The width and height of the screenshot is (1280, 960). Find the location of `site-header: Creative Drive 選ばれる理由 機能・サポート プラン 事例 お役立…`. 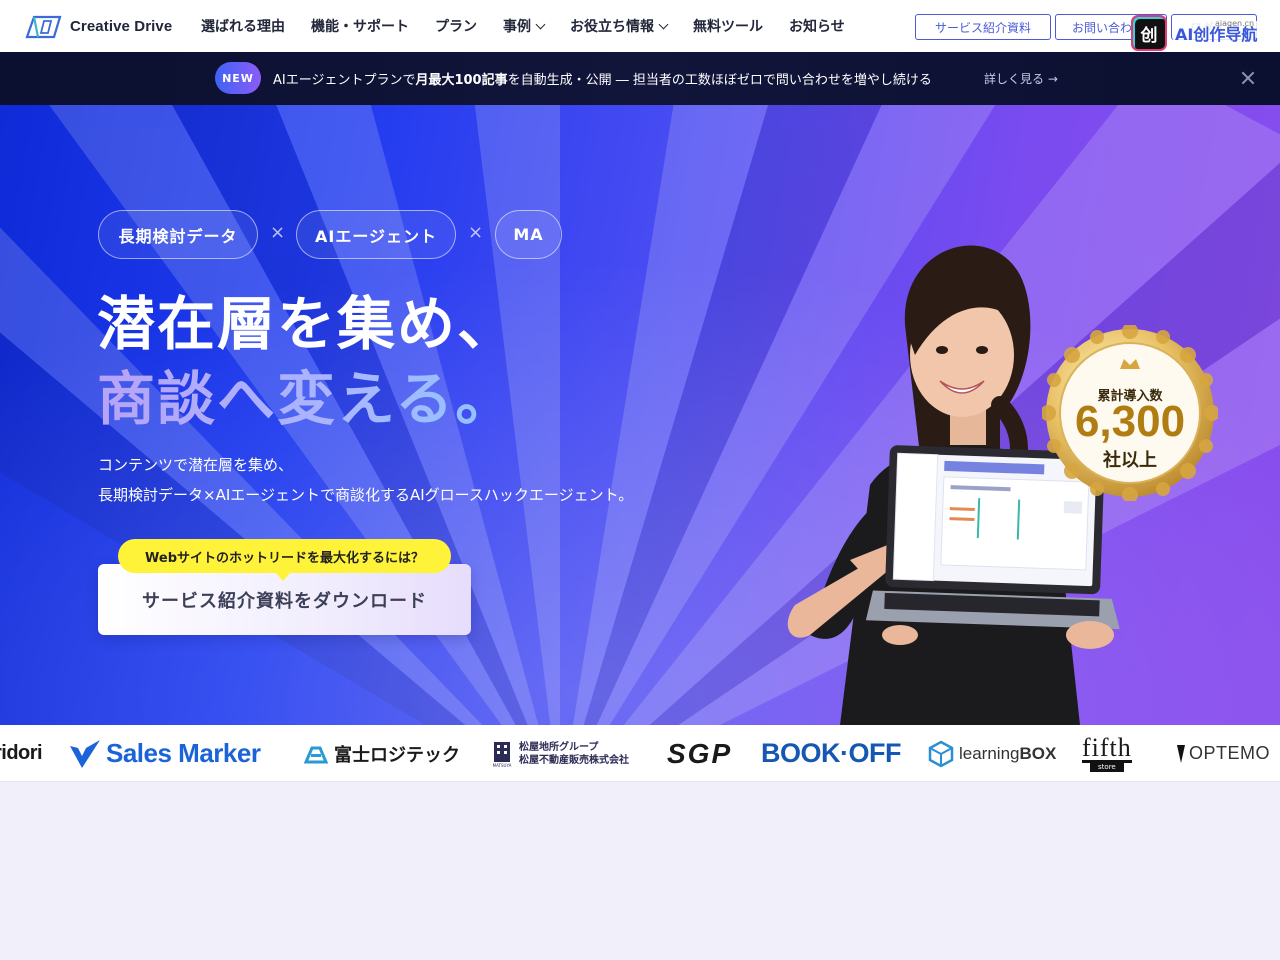

site-header: Creative Drive 選ばれる理由 機能・サポート プラン 事例 お役立… is located at coordinates (640, 26).